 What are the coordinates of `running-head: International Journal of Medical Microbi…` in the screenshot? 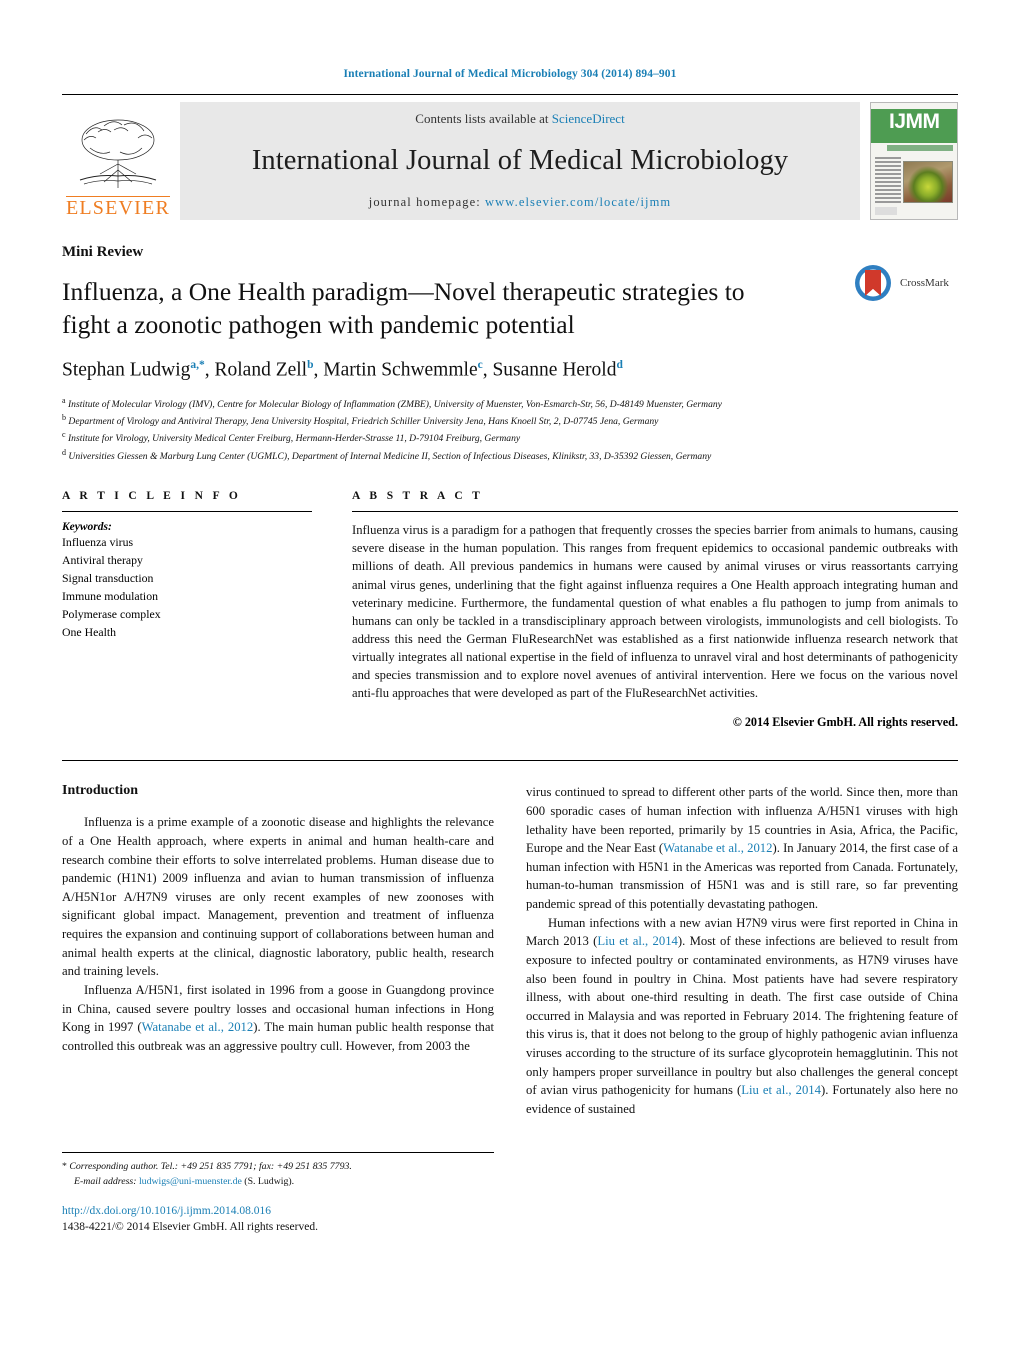 It's located at (510, 74).